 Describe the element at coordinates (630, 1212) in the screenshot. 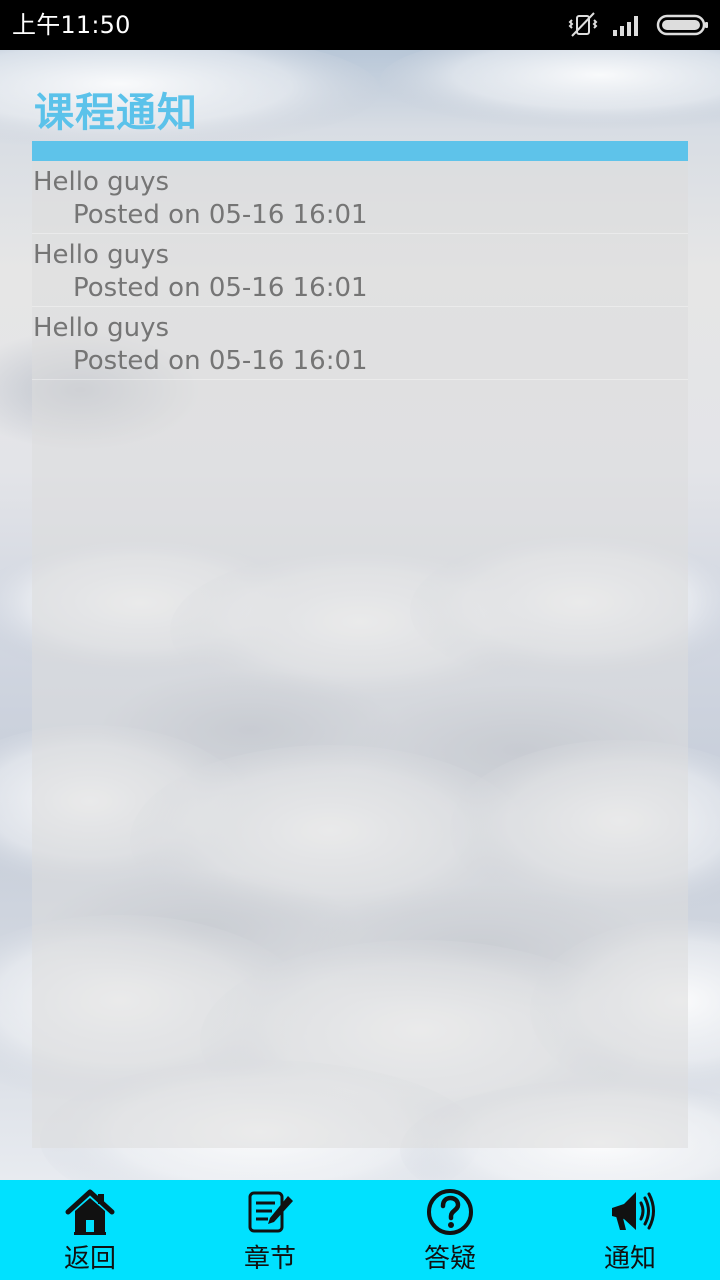

I see `megaphone-icon` at that location.